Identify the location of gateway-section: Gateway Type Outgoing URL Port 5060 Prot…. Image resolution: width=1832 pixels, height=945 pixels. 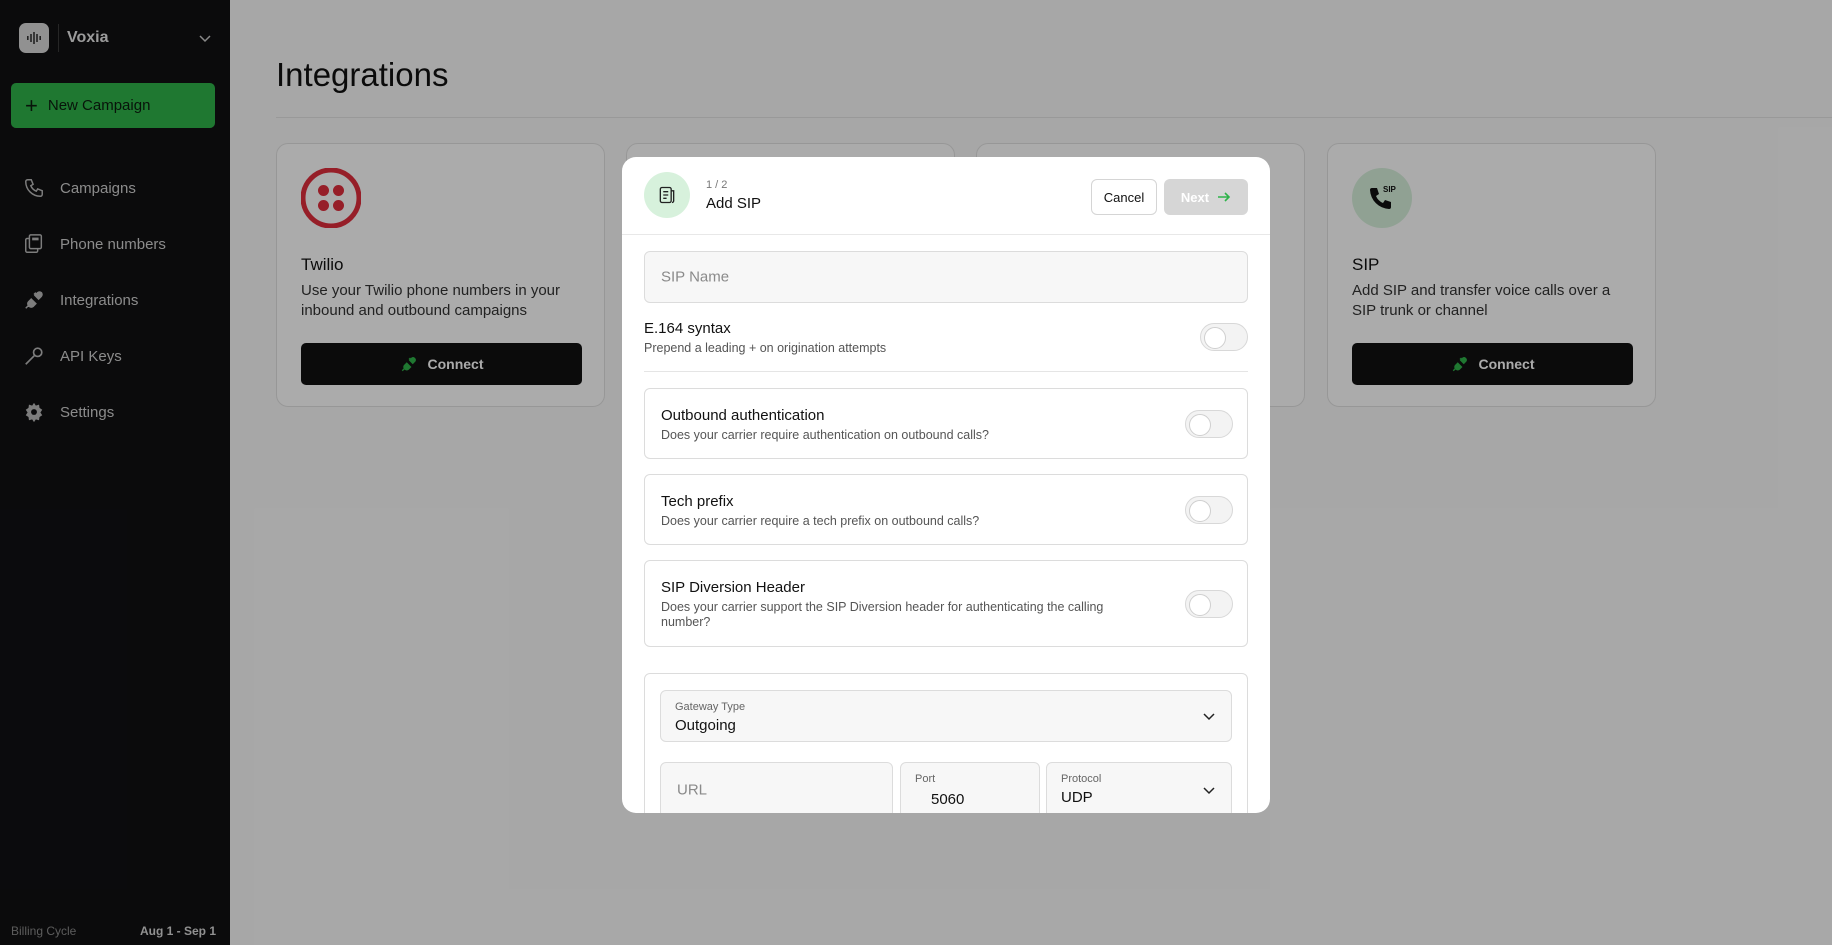
(946, 743).